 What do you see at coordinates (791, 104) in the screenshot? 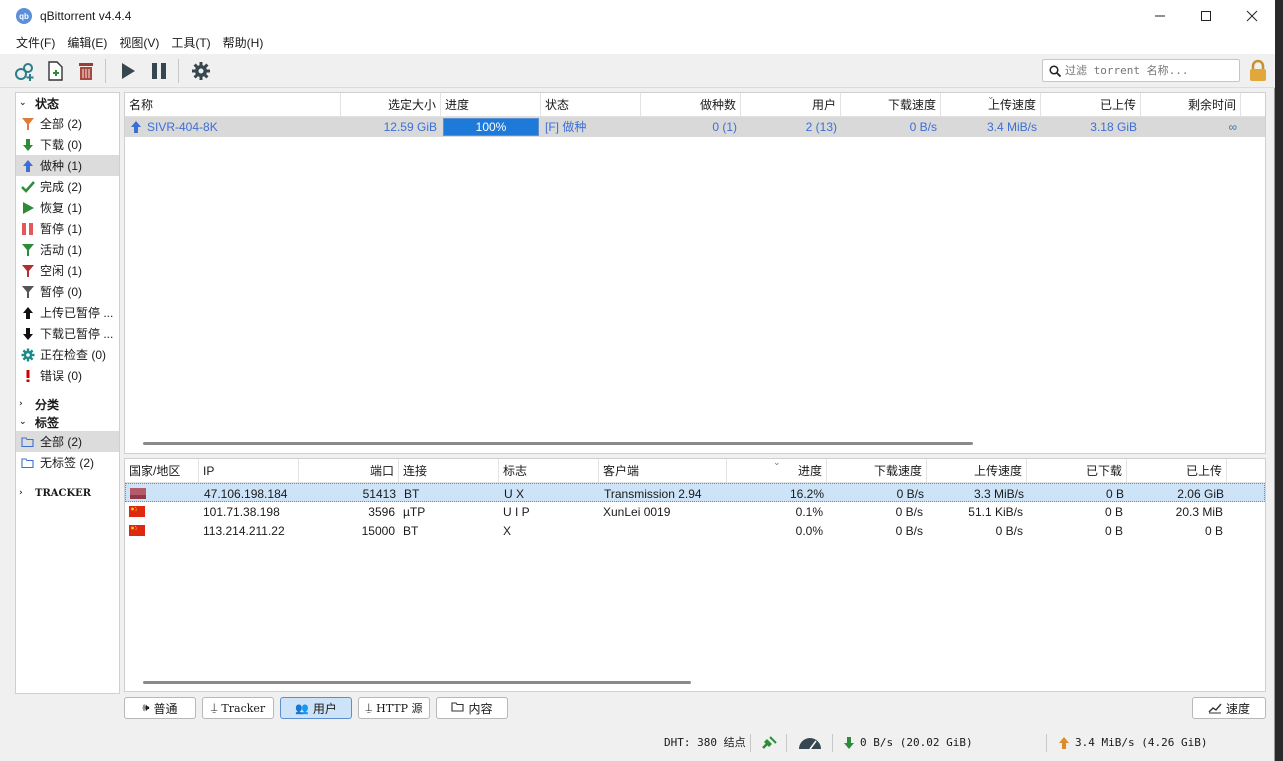
I see `column-header-peers: 用户` at bounding box center [791, 104].